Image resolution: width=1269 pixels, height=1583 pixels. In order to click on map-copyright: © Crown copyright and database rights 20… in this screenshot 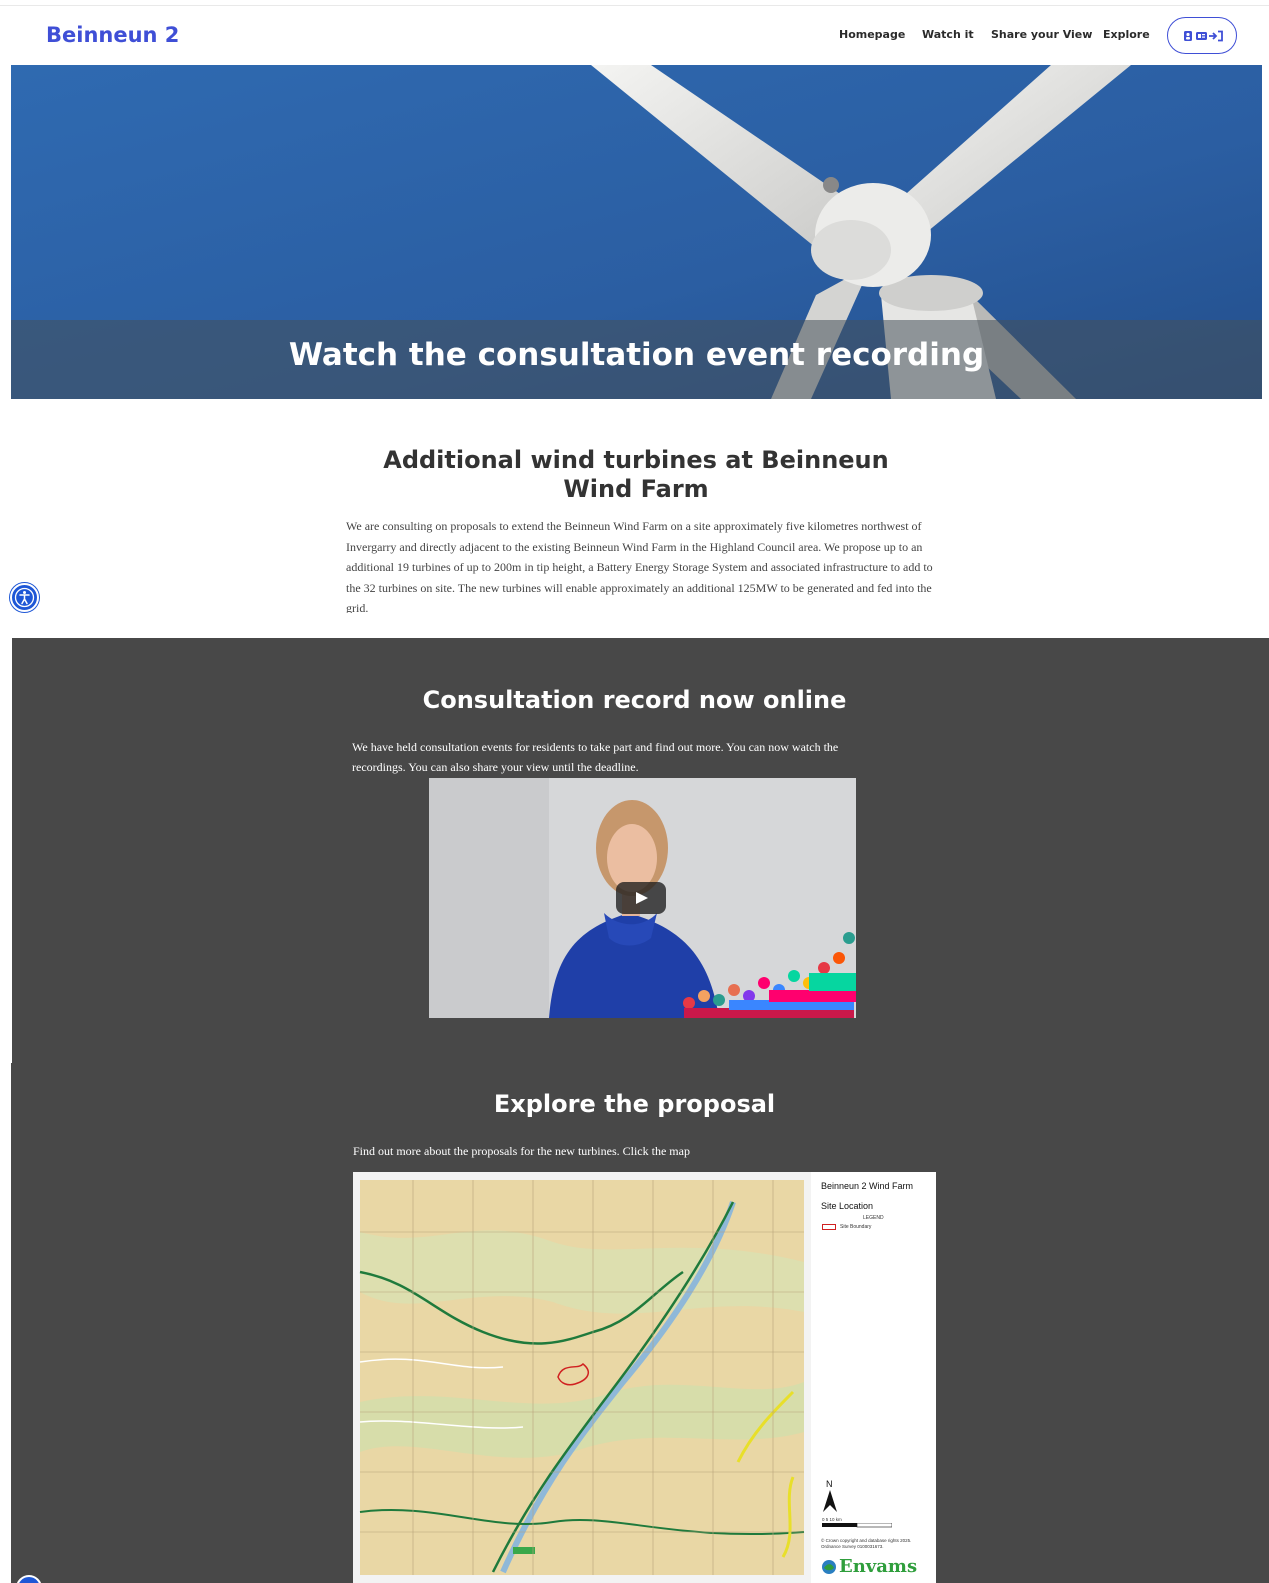, I will do `click(866, 1543)`.